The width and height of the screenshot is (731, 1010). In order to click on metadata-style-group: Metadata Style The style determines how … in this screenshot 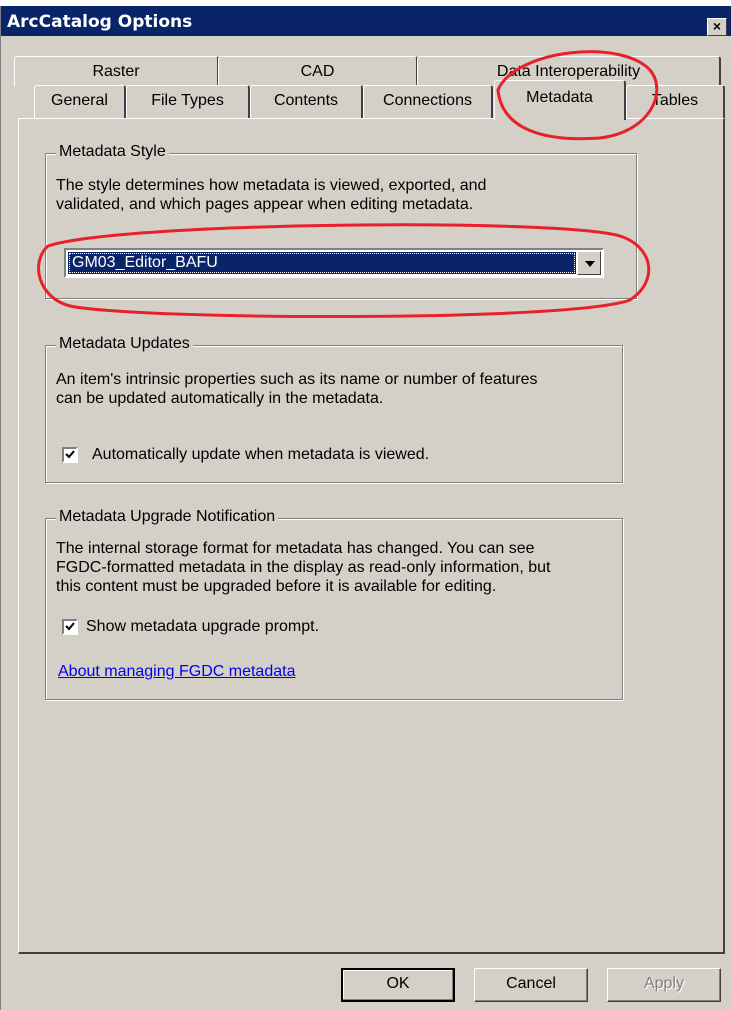, I will do `click(341, 221)`.